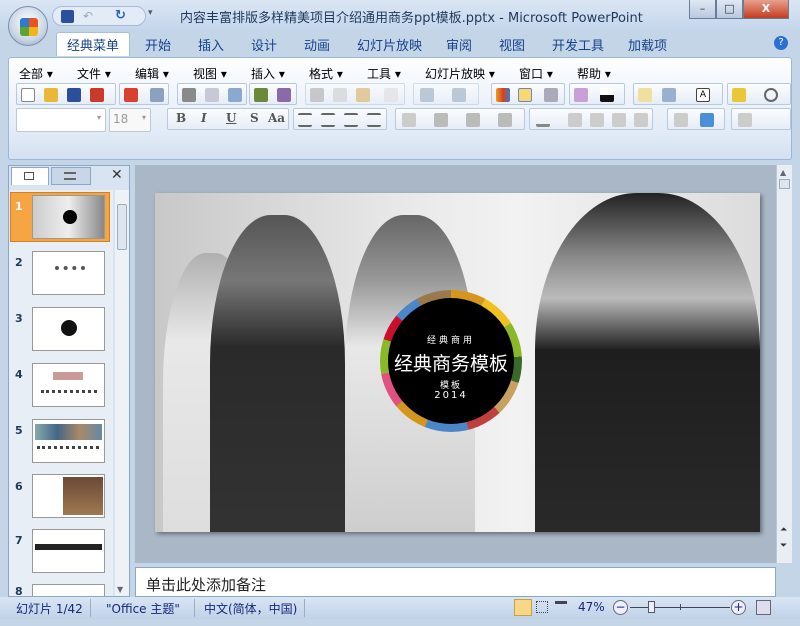 Image resolution: width=800 pixels, height=626 pixels. What do you see at coordinates (391, 95) in the screenshot?
I see `format-painter-icon` at bounding box center [391, 95].